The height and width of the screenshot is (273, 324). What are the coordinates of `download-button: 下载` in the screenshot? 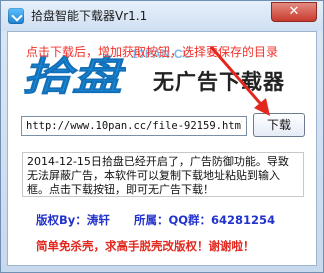 It's located at (279, 125).